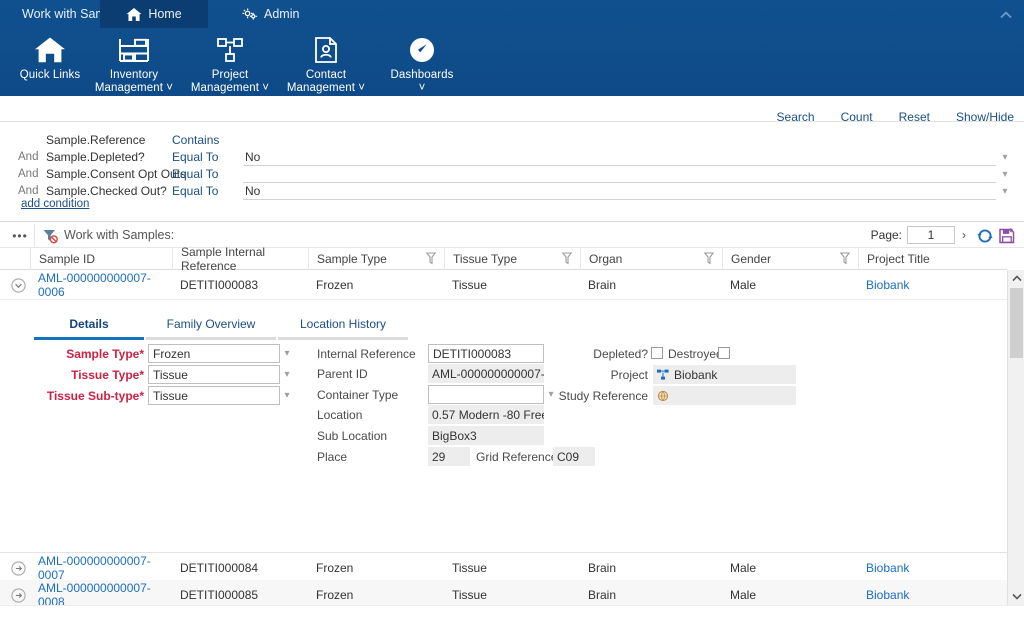 Image resolution: width=1024 pixels, height=623 pixels. What do you see at coordinates (95, 157) in the screenshot?
I see `criteria-field: Sample.Depleted?` at bounding box center [95, 157].